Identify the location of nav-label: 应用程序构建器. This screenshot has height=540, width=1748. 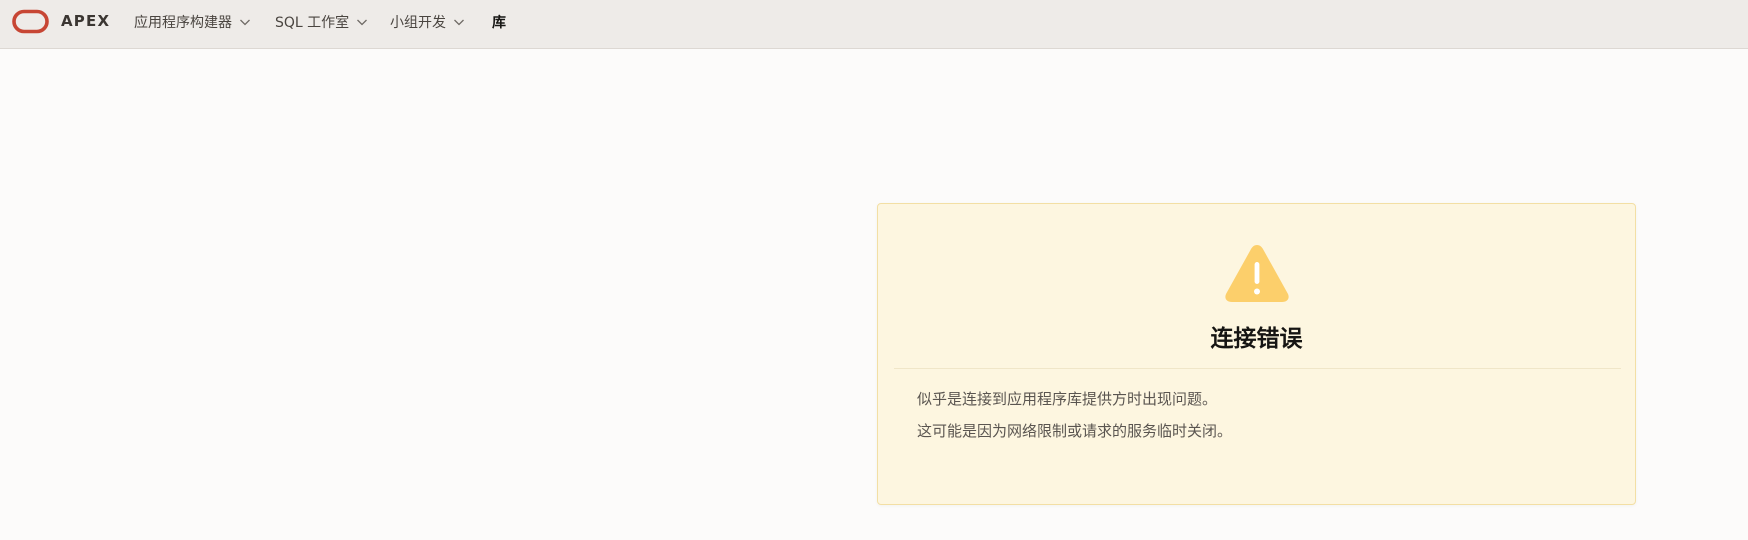
(183, 23).